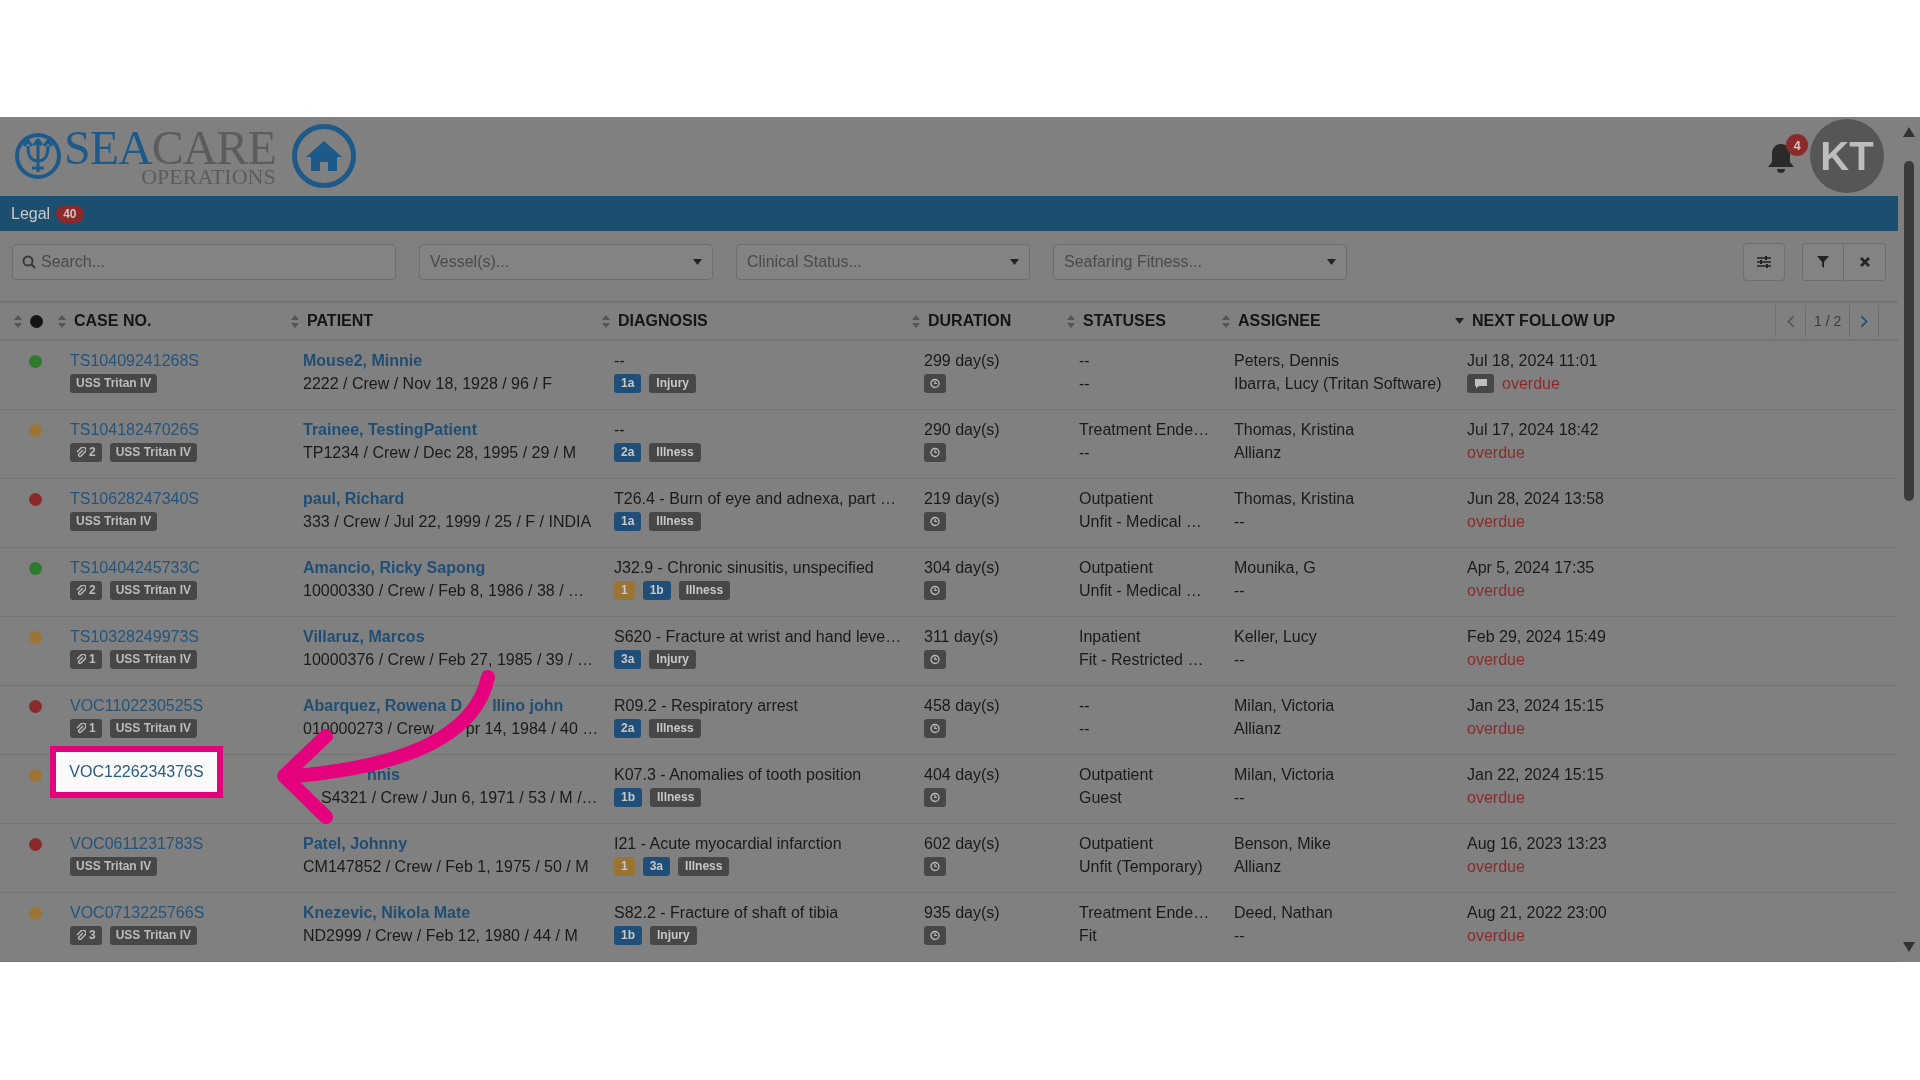 The width and height of the screenshot is (1920, 1080). I want to click on patient-details: CM147852 / Crew / Feb 1, 1975 / 50 / M, so click(446, 866).